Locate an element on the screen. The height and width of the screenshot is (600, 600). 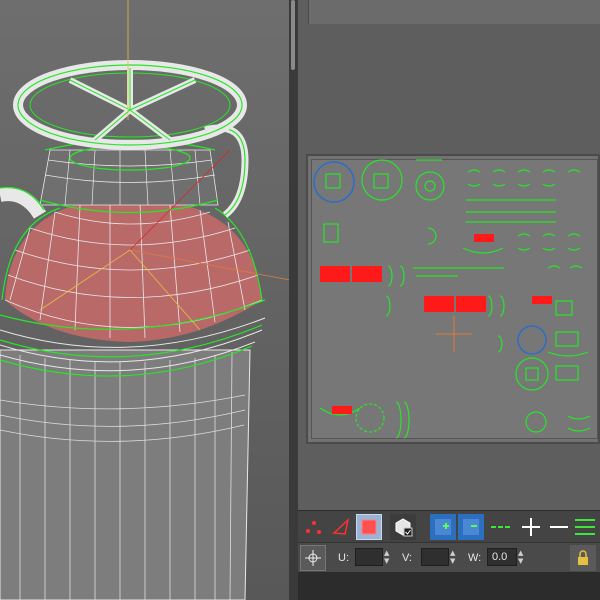
w-label: W: is located at coordinates (475, 558).